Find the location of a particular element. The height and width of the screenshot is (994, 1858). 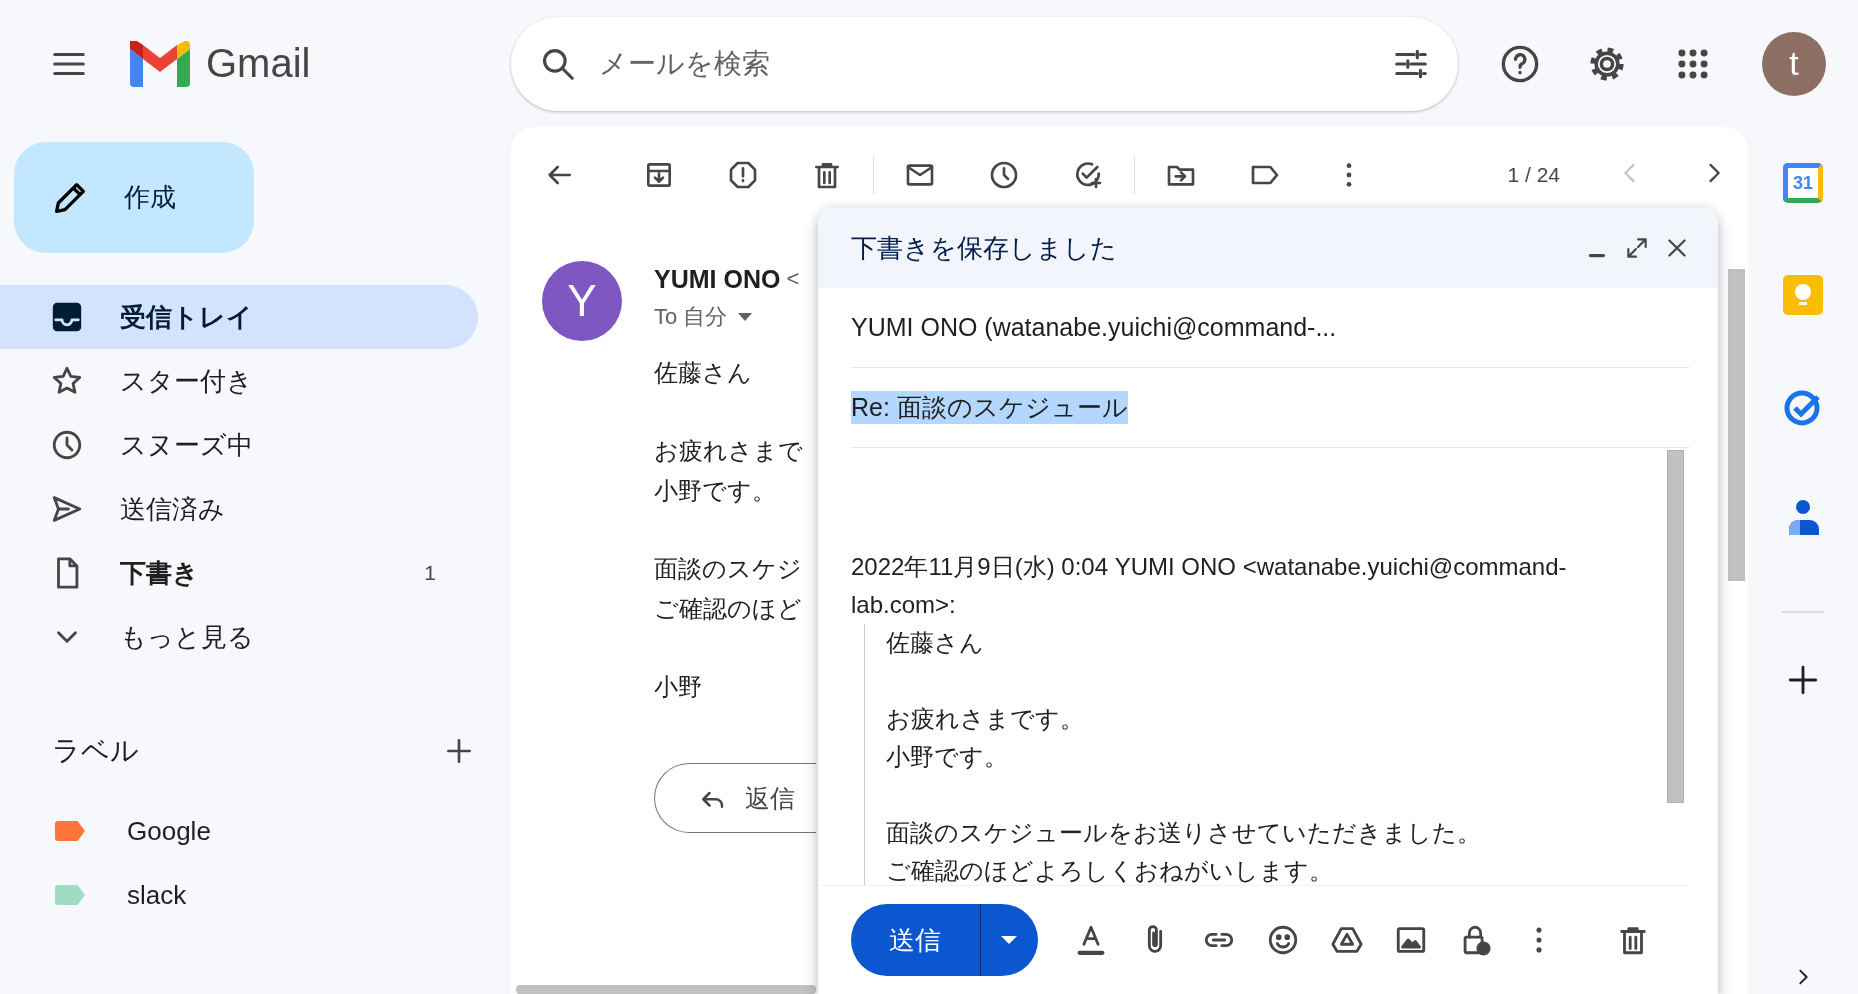

nav-item: スター付き is located at coordinates (239, 381).